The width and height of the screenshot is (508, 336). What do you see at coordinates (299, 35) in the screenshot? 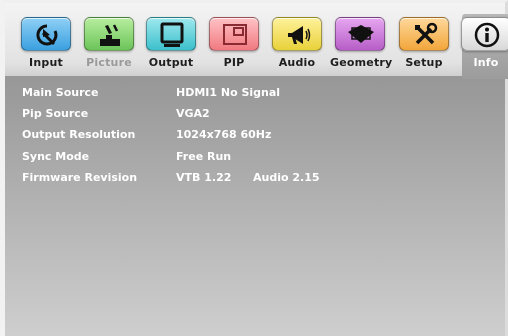
I see `speaker-icon` at bounding box center [299, 35].